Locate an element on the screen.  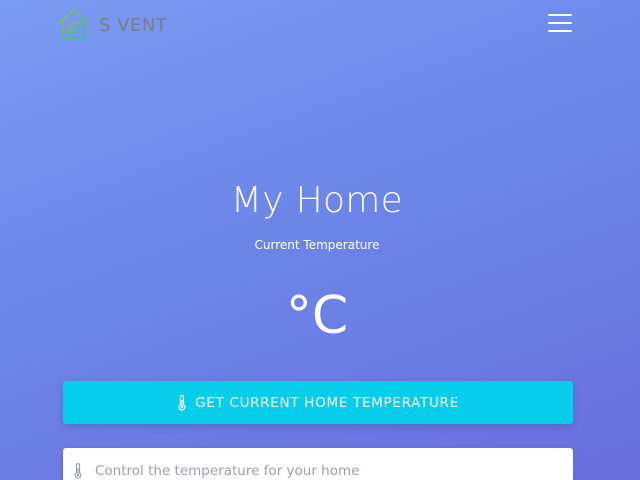
page-subtitle: Current Temperature is located at coordinates (317, 245).